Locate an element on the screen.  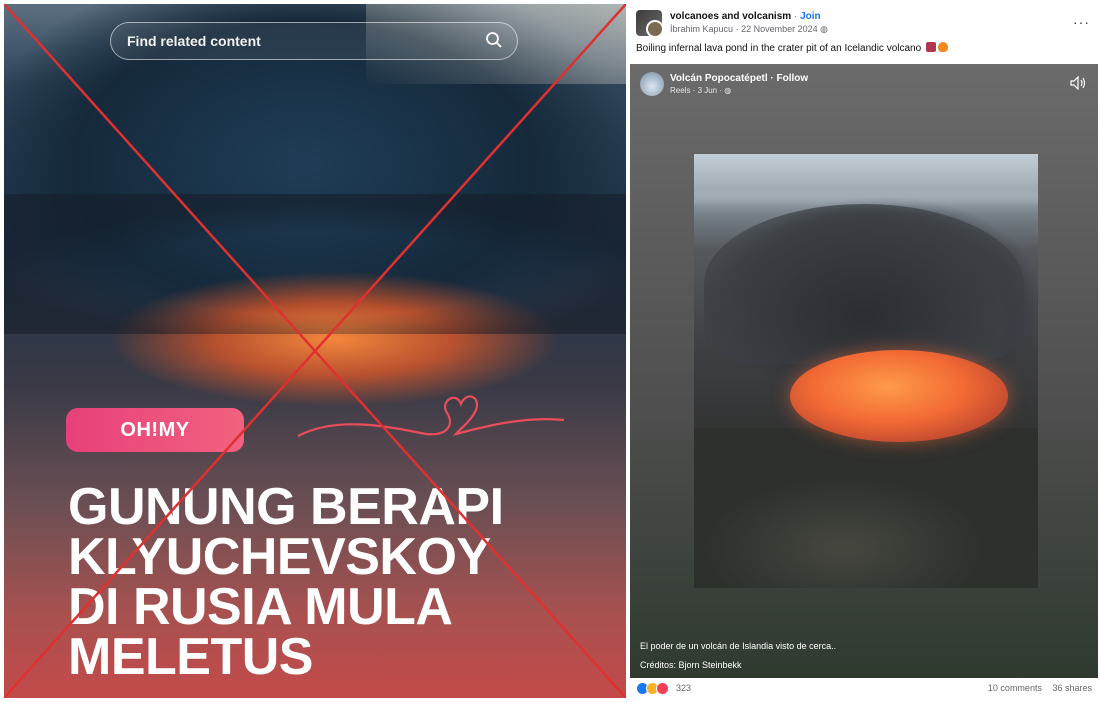
headline-line: GUNUNG BERAPI is located at coordinates (286, 507).